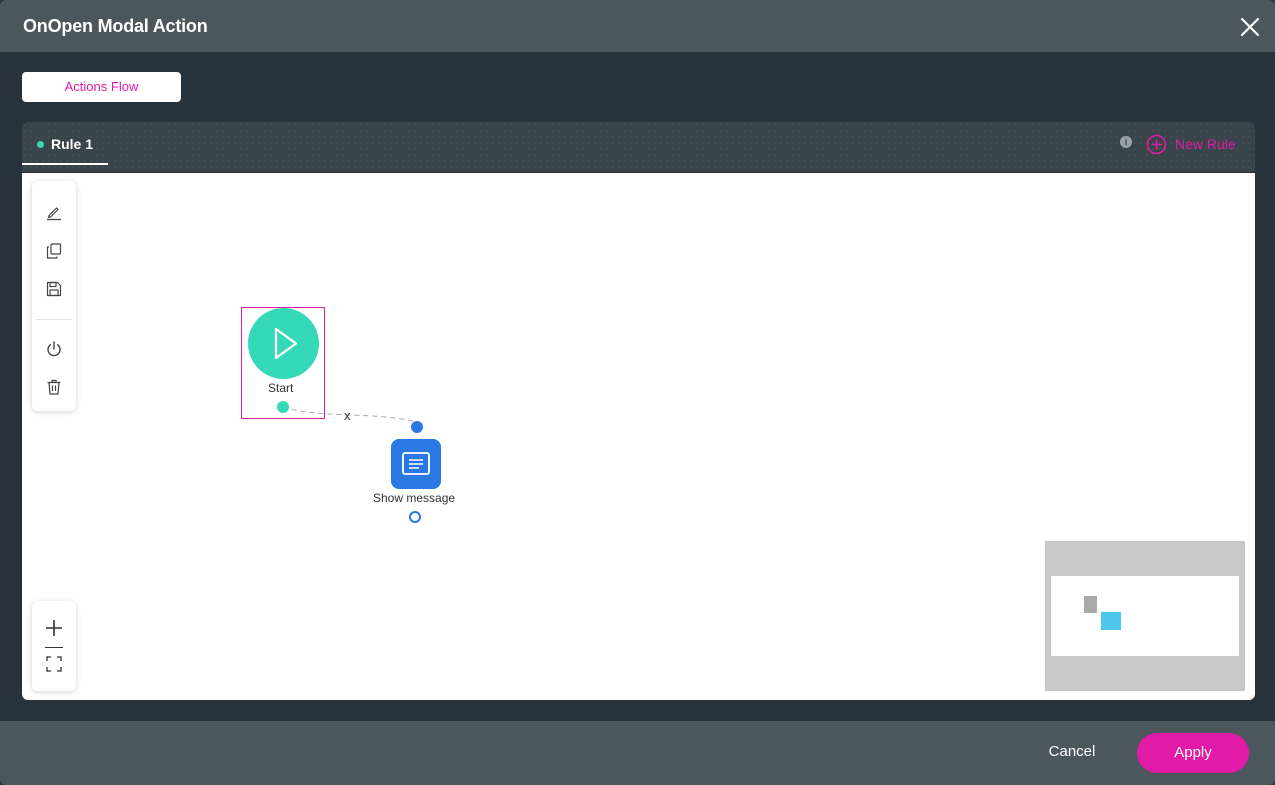 This screenshot has width=1275, height=785. I want to click on tab-actions-flow: Actions Flow, so click(101, 87).